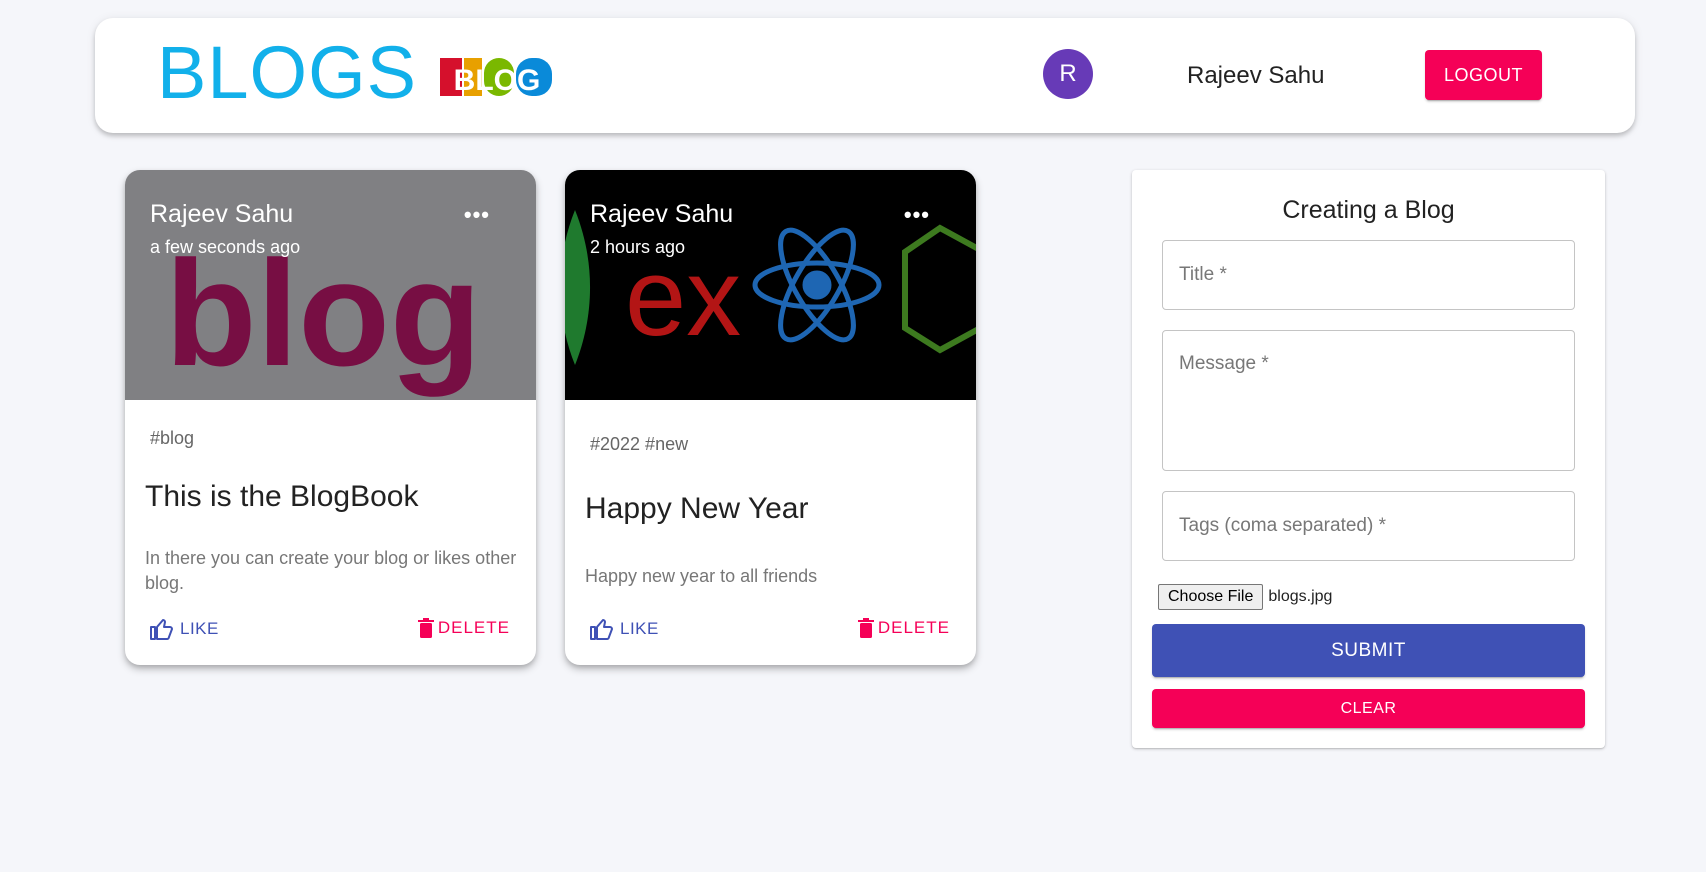 The image size is (1706, 872). Describe the element at coordinates (225, 247) in the screenshot. I see `post-time: a few seconds ago` at that location.